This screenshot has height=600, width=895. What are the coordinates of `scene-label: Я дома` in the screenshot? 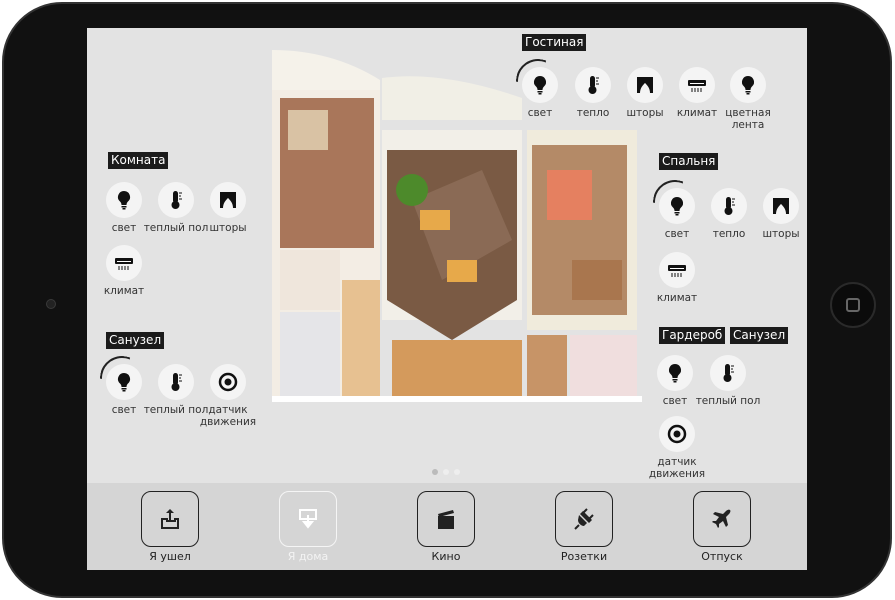 It's located at (308, 556).